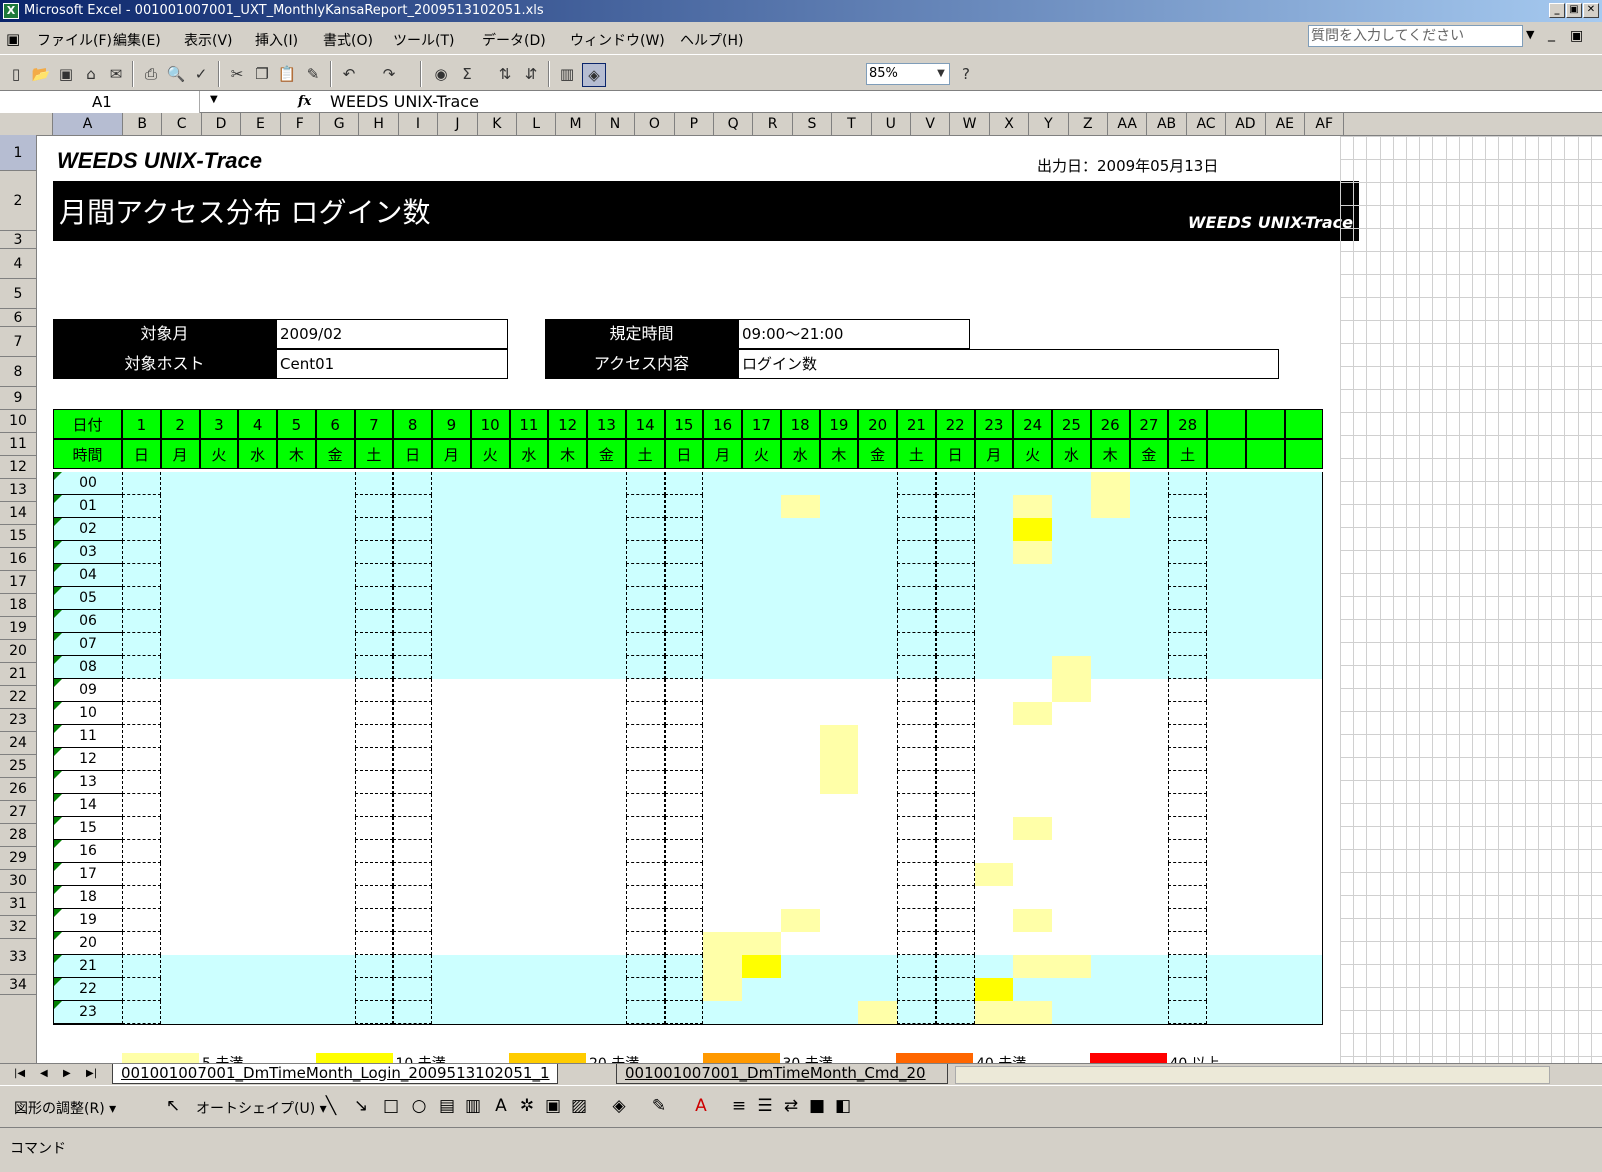 The image size is (1602, 1172). Describe the element at coordinates (1574, 10) in the screenshot. I see `restore-button: ▣` at that location.